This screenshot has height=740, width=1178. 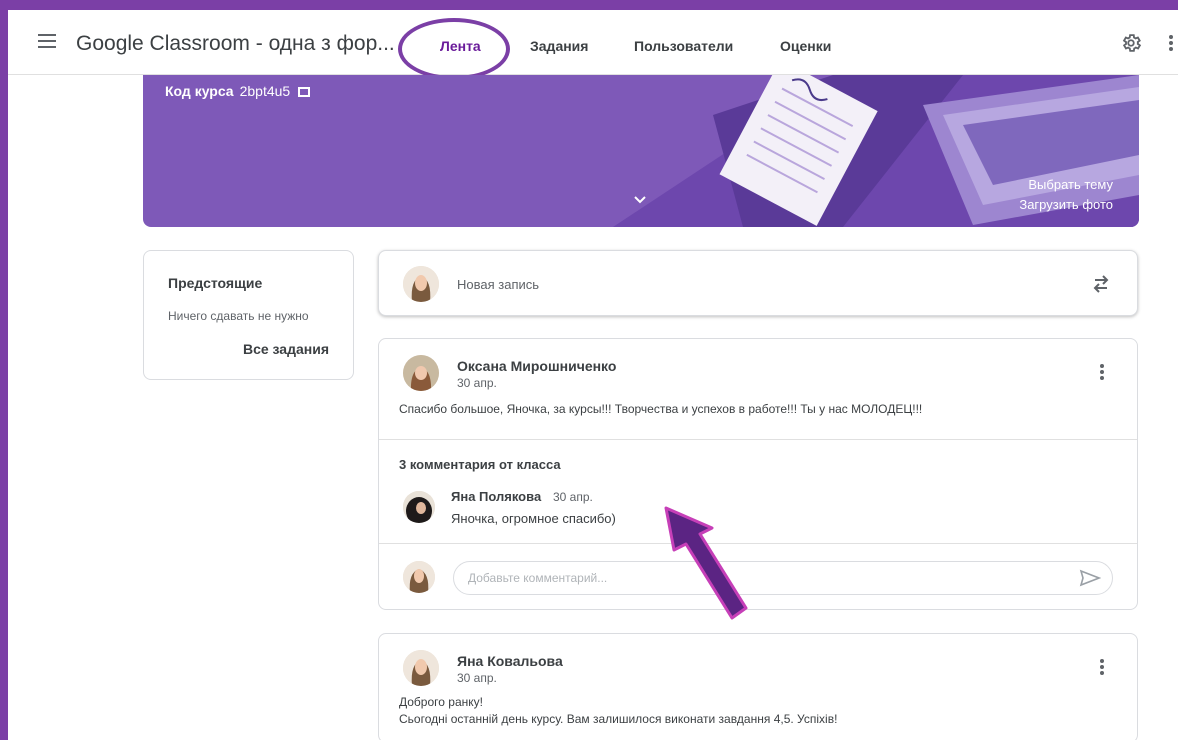 What do you see at coordinates (1066, 204) in the screenshot?
I see `upload-photo-link: Загрузить фото` at bounding box center [1066, 204].